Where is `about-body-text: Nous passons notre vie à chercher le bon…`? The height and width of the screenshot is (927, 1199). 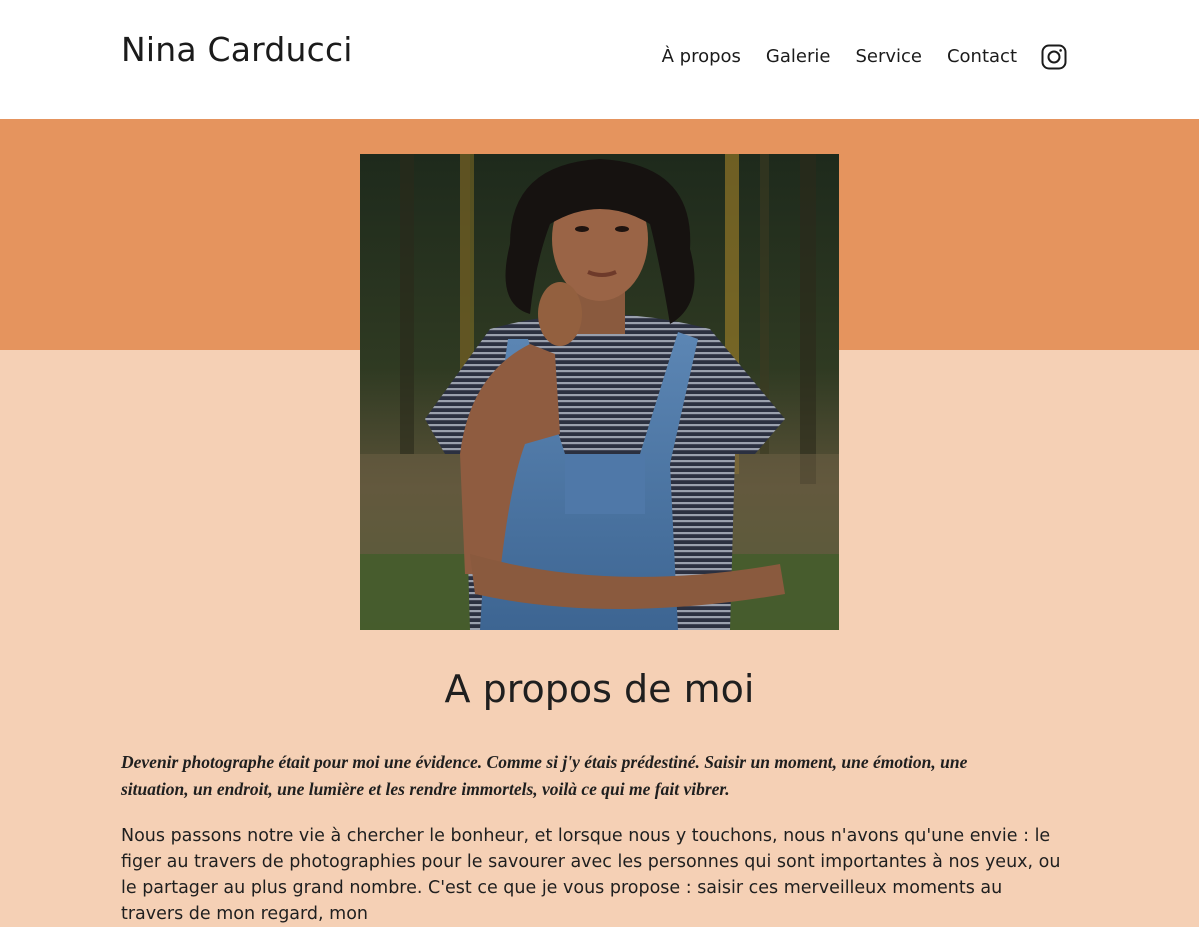 about-body-text: Nous passons notre vie à chercher le bon… is located at coordinates (591, 875).